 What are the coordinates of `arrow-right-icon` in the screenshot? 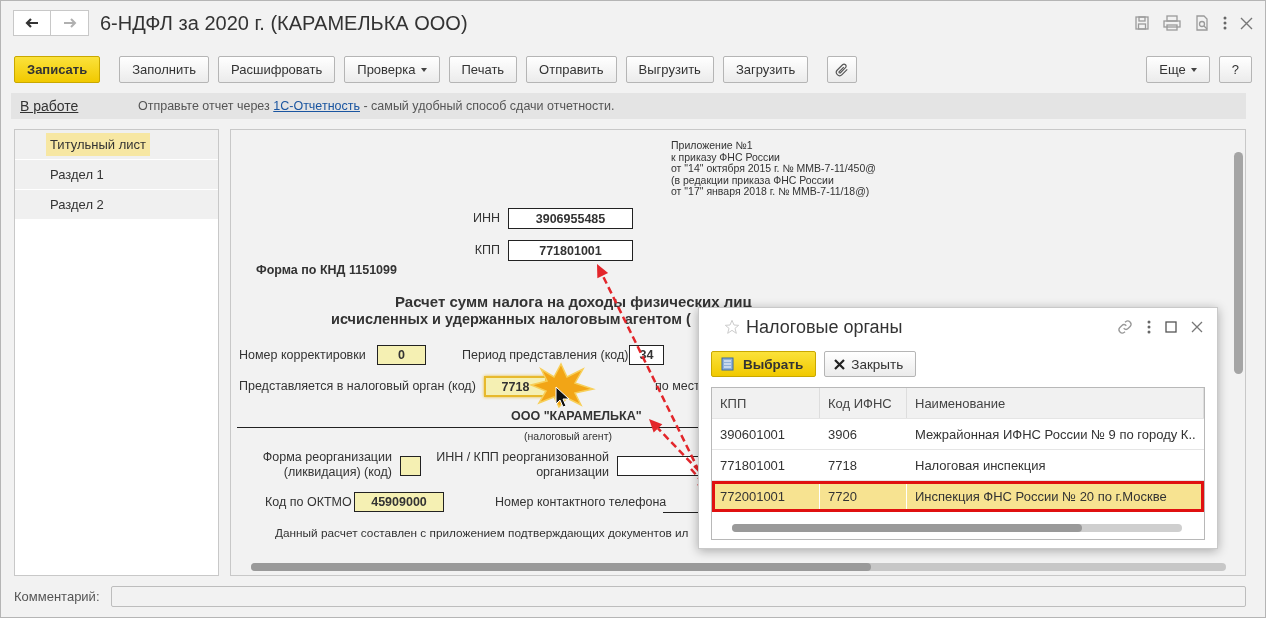 It's located at (69, 23).